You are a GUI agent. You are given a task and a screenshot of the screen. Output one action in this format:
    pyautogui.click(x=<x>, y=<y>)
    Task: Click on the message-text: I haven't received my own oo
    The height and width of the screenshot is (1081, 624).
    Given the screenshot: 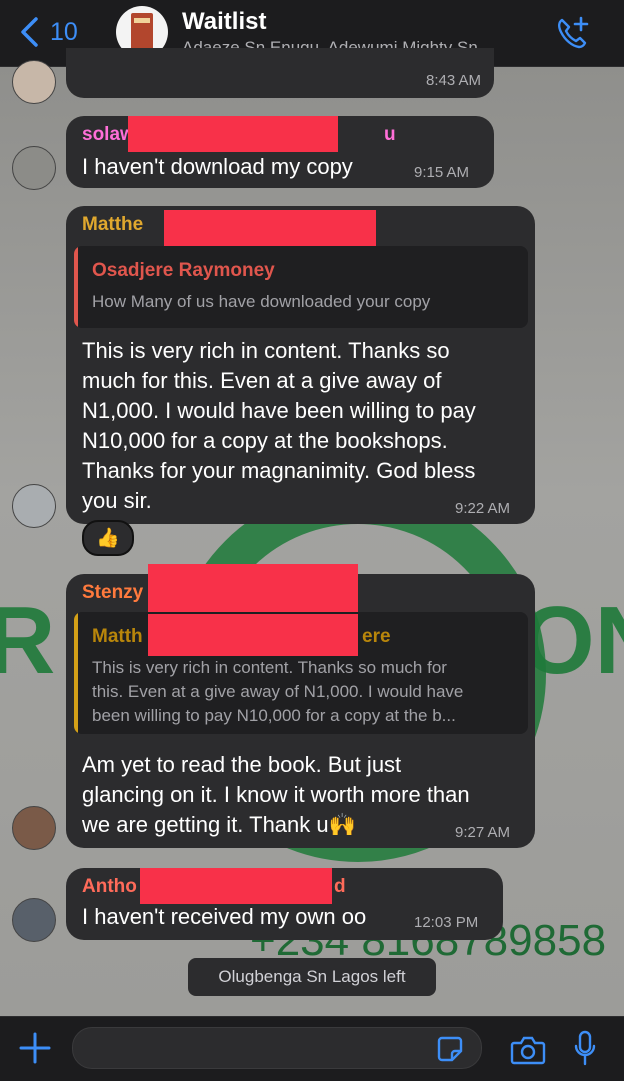 What is the action you would take?
    pyautogui.click(x=224, y=916)
    